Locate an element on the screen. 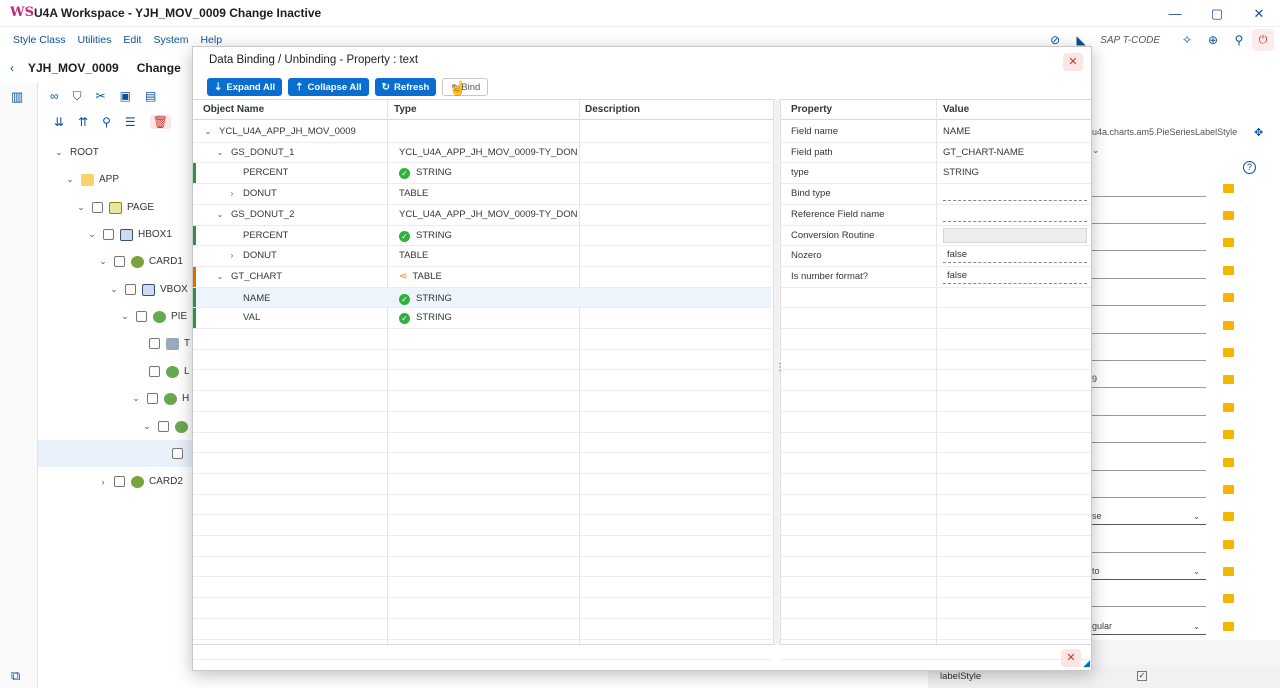  search-icon: ⚲ is located at coordinates (1239, 40).